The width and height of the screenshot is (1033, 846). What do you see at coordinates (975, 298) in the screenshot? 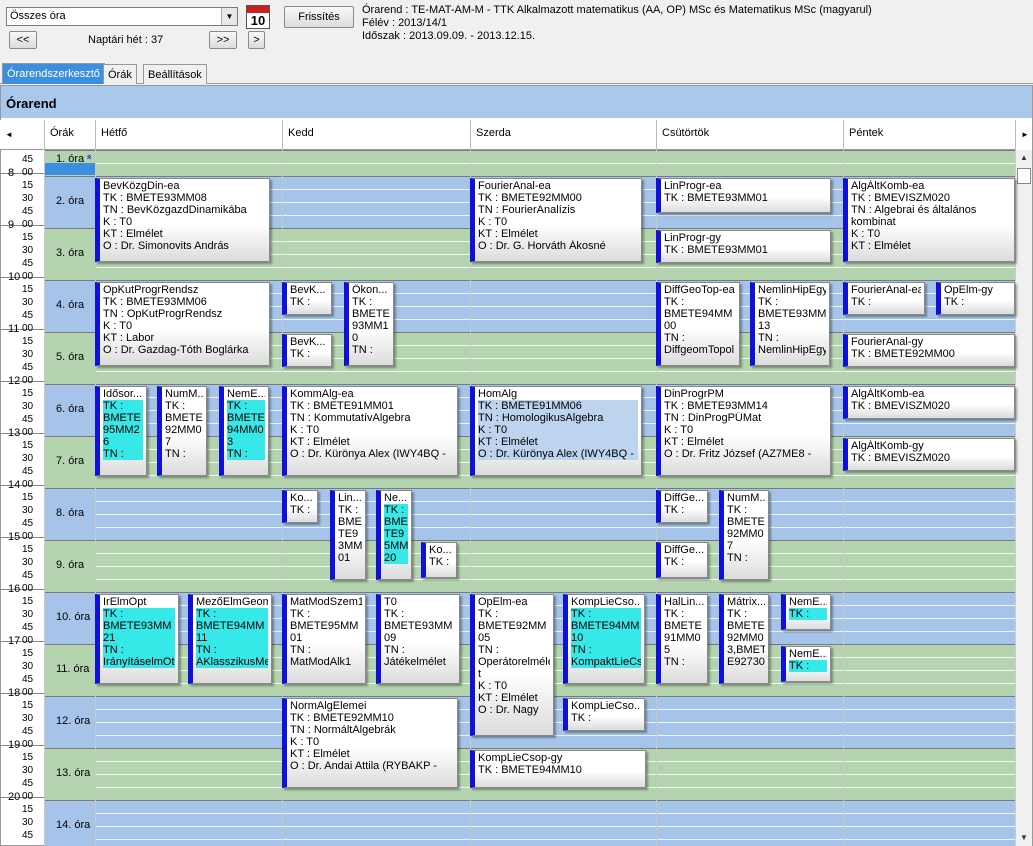
I see `schedule-event: OpElm-gy TK :` at bounding box center [975, 298].